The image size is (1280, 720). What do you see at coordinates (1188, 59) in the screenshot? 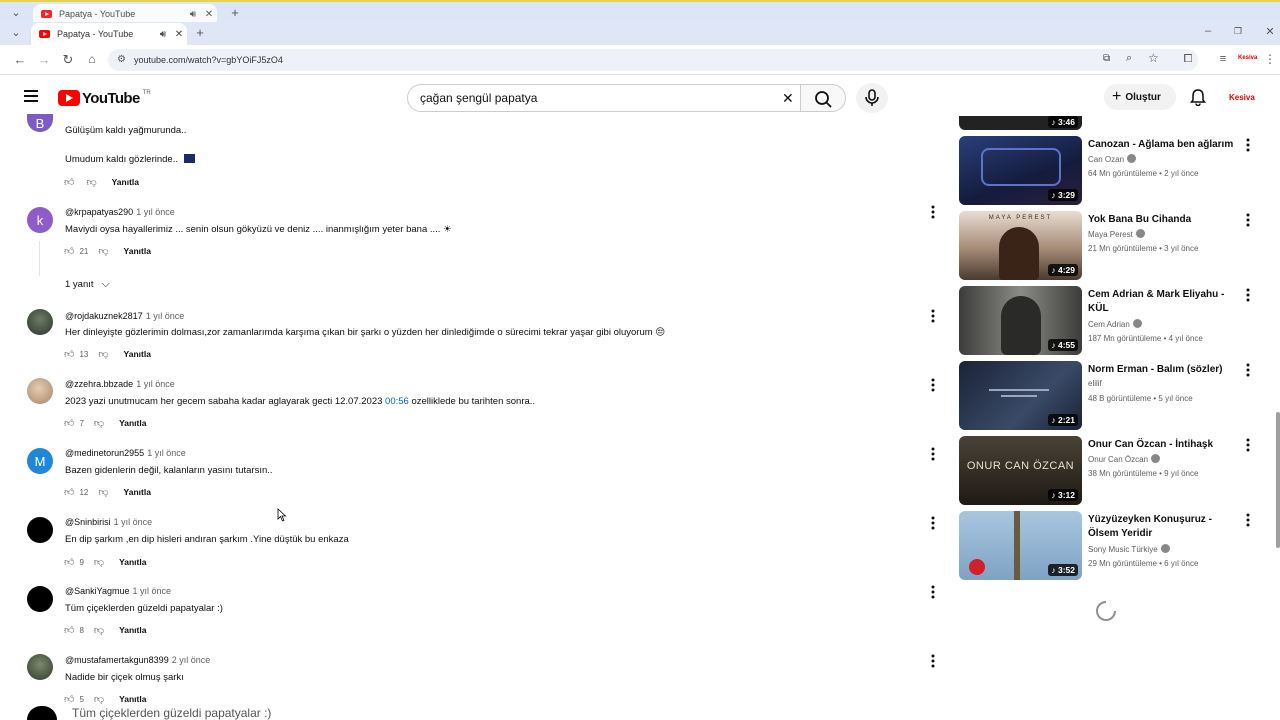
I see `extensions-icon: ⧠` at bounding box center [1188, 59].